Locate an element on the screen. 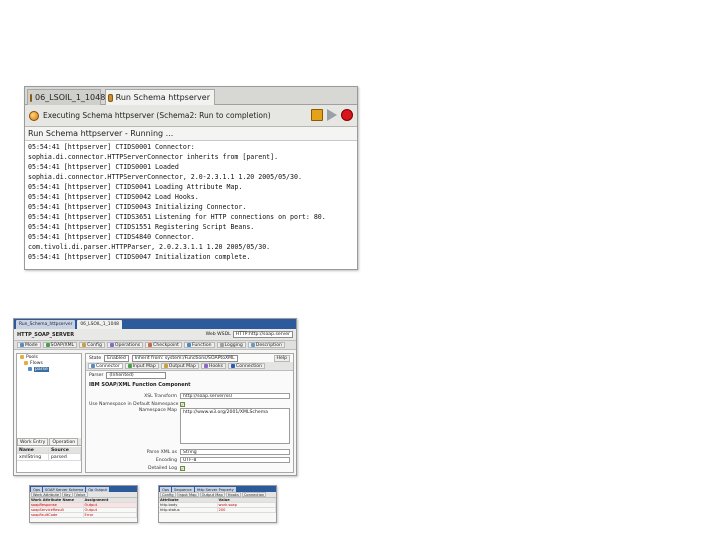 The width and height of the screenshot is (720, 540). toolbar-operations: Operations is located at coordinates (125, 345).